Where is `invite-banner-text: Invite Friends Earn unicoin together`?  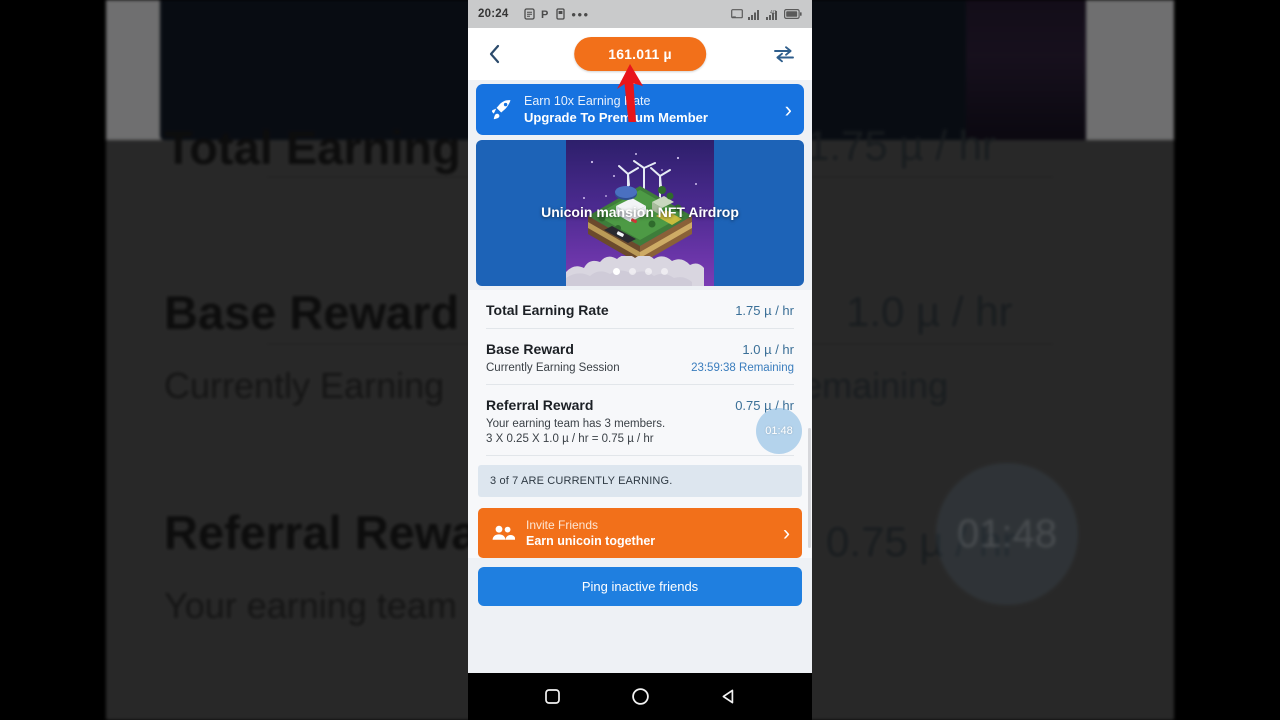 invite-banner-text: Invite Friends Earn unicoin together is located at coordinates (590, 533).